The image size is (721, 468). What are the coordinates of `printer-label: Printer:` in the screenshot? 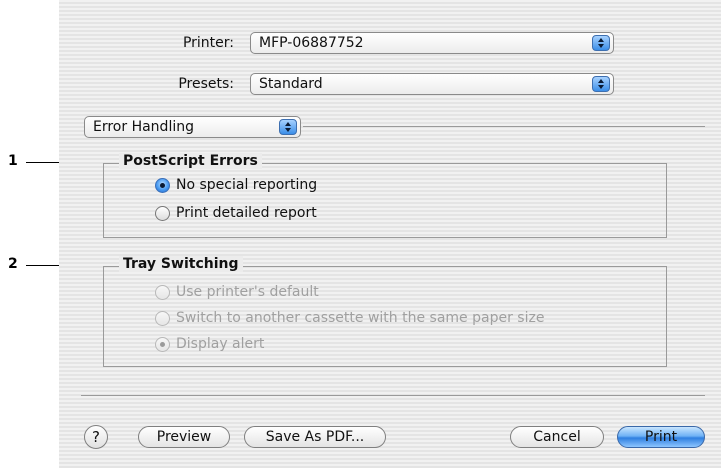 It's located at (208, 43).